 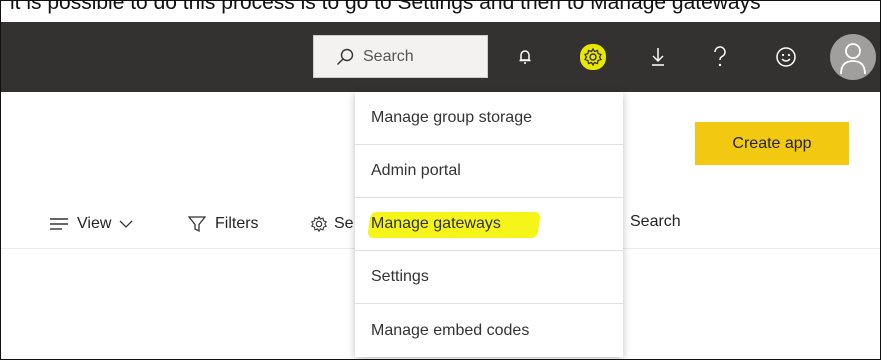 What do you see at coordinates (450, 330) in the screenshot?
I see `menu-item-label: Manage embed codes` at bounding box center [450, 330].